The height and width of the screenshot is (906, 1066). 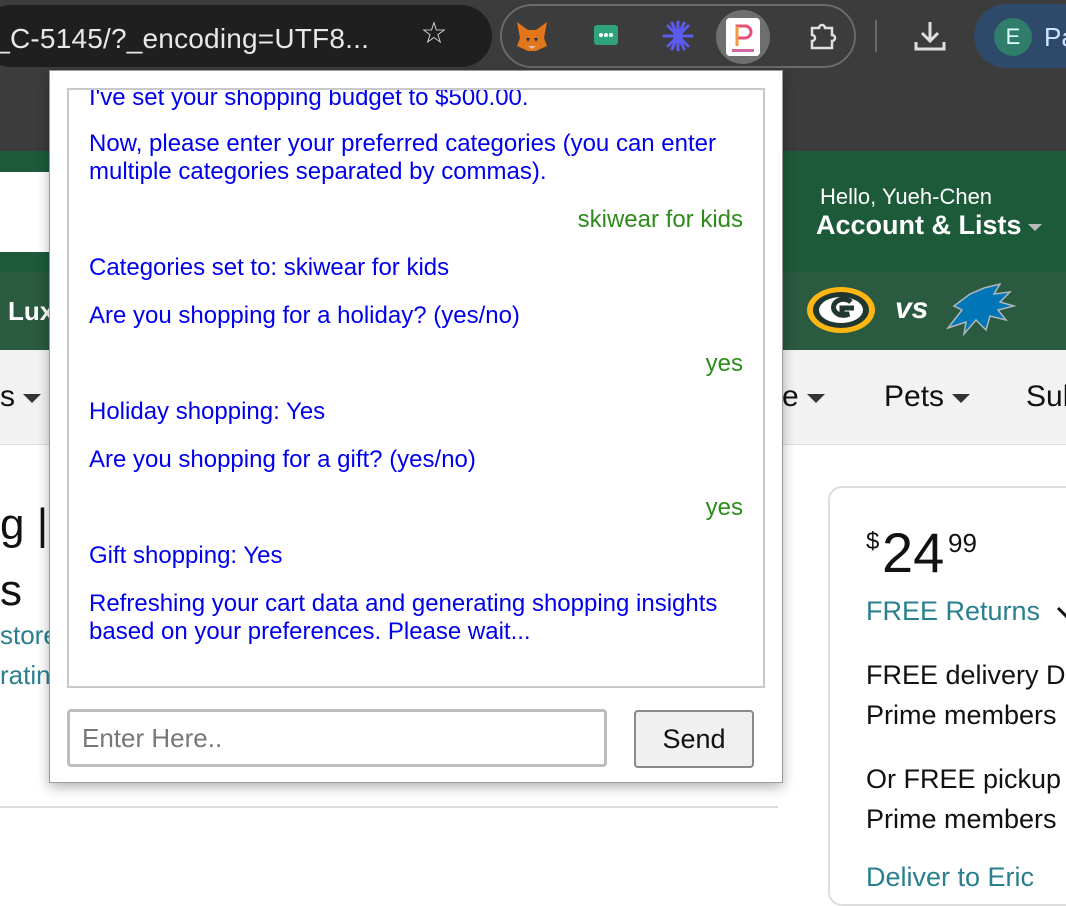 What do you see at coordinates (24, 524) in the screenshot?
I see `product-title: g |` at bounding box center [24, 524].